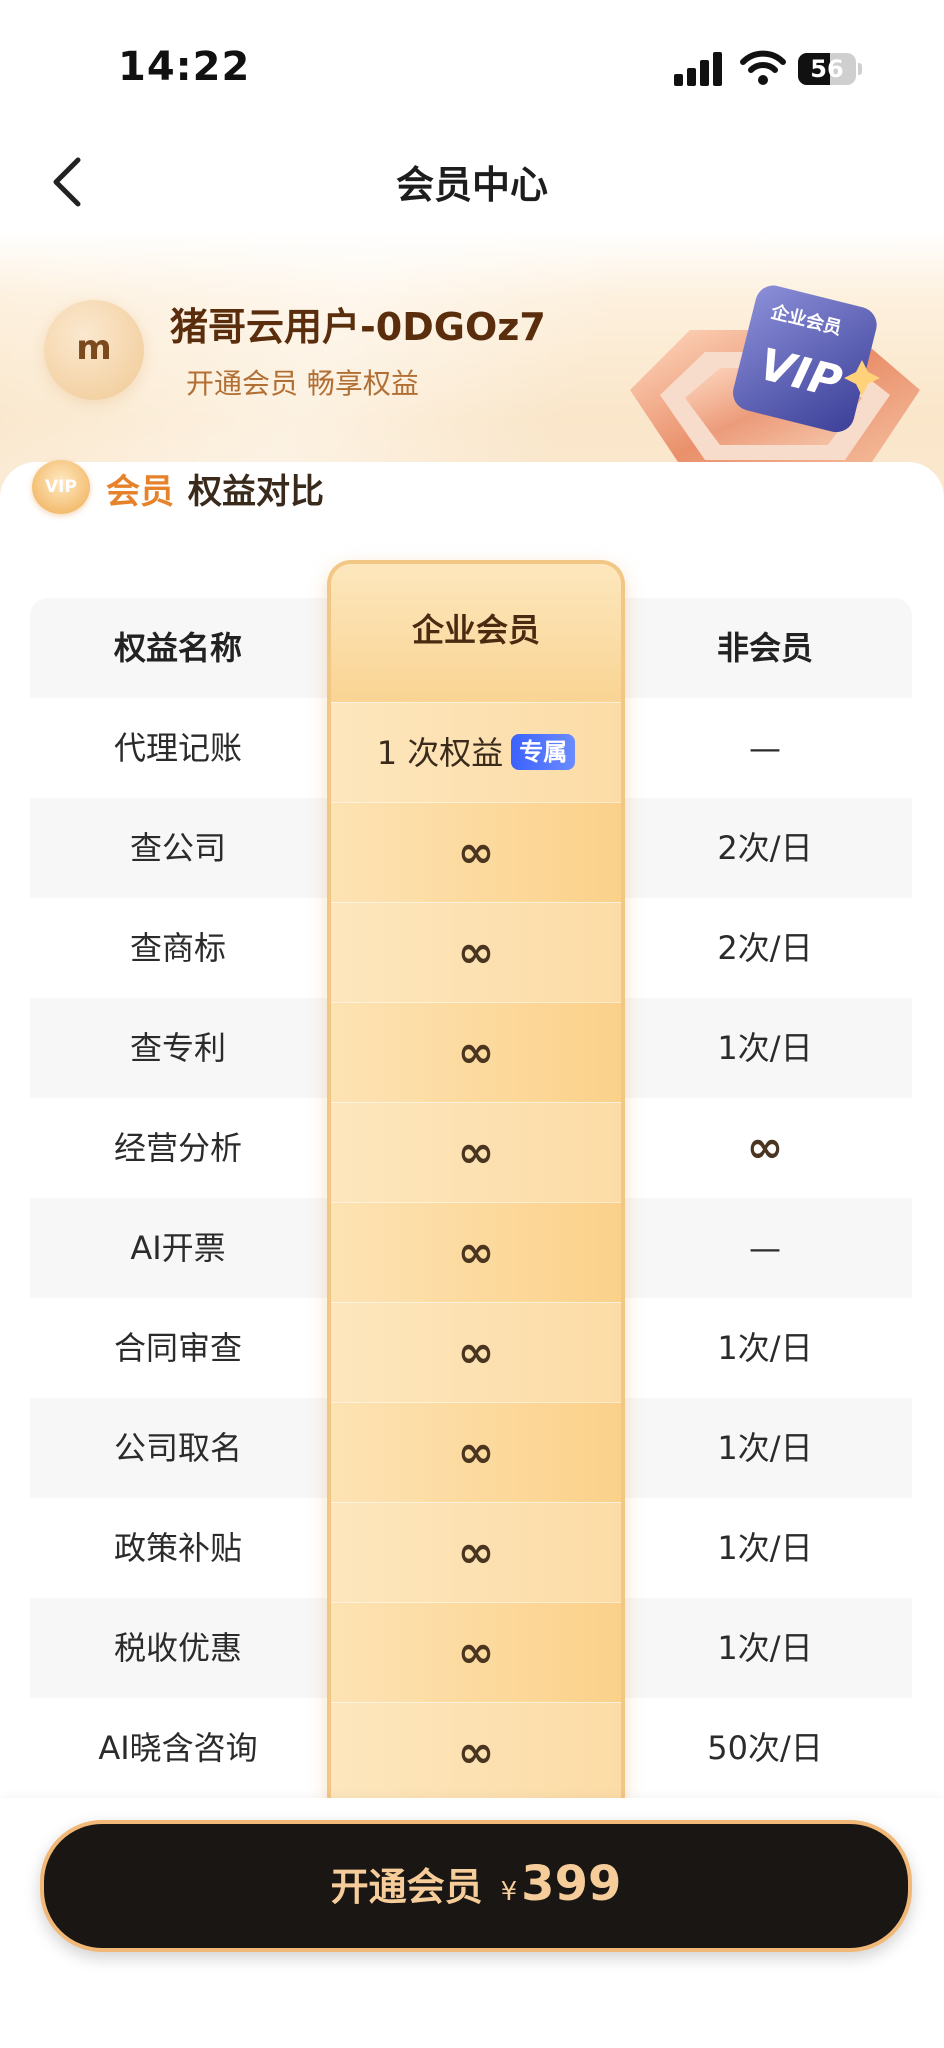  I want to click on benefit-name: 税收优惠, so click(177, 1648).